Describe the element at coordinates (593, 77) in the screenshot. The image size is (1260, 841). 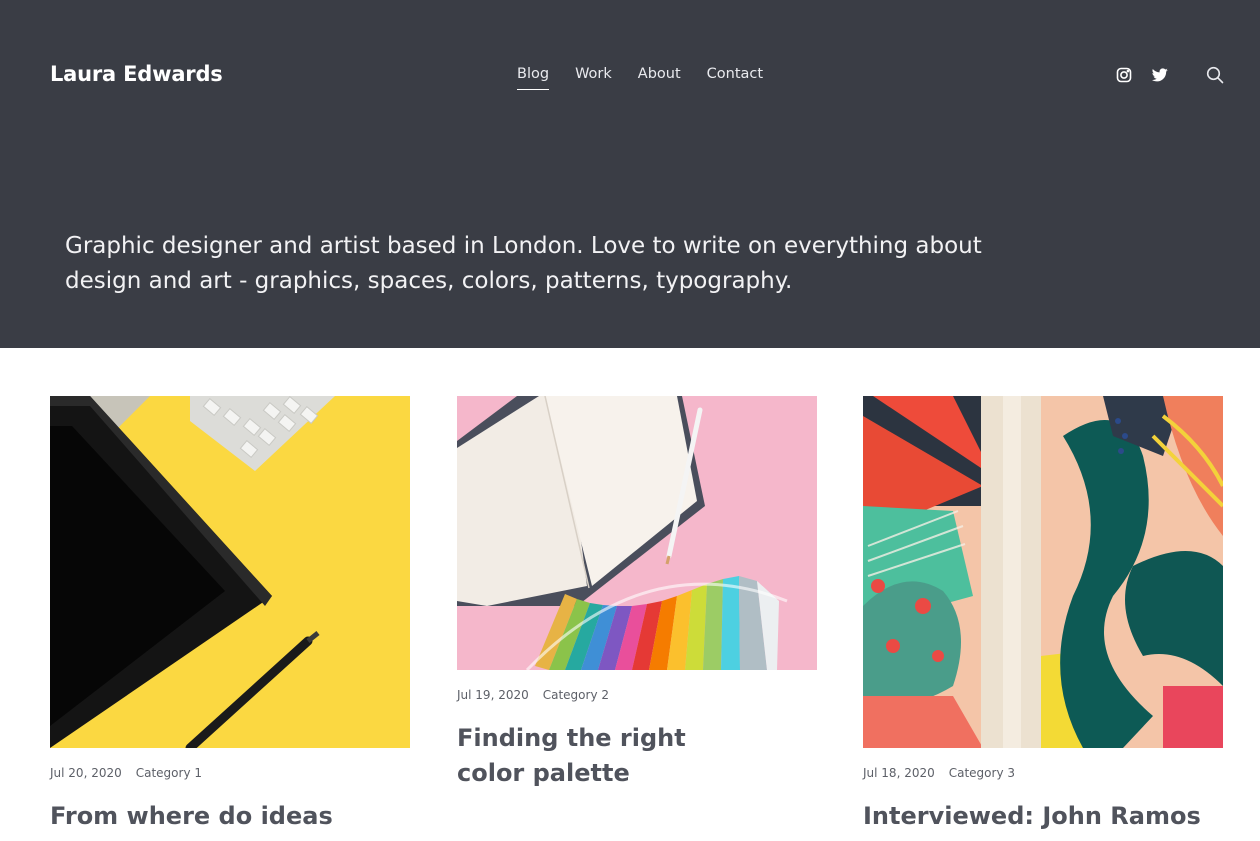
I see `nav-item-work: Work` at that location.